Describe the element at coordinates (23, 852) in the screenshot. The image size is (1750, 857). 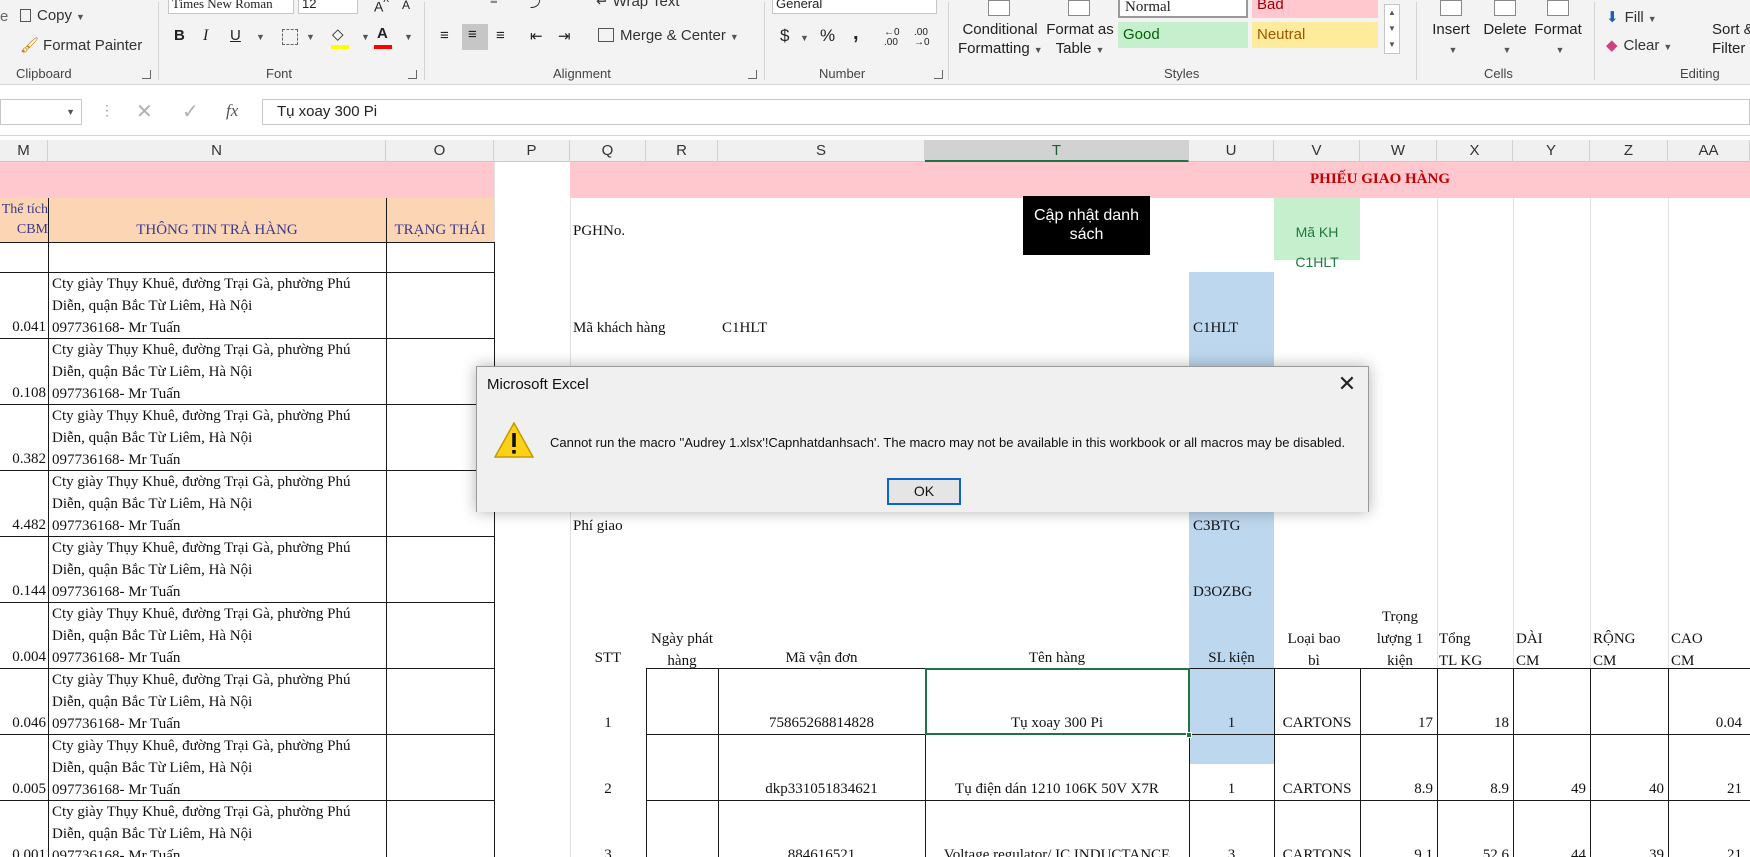
I see `cbm-cell: 0.001` at that location.